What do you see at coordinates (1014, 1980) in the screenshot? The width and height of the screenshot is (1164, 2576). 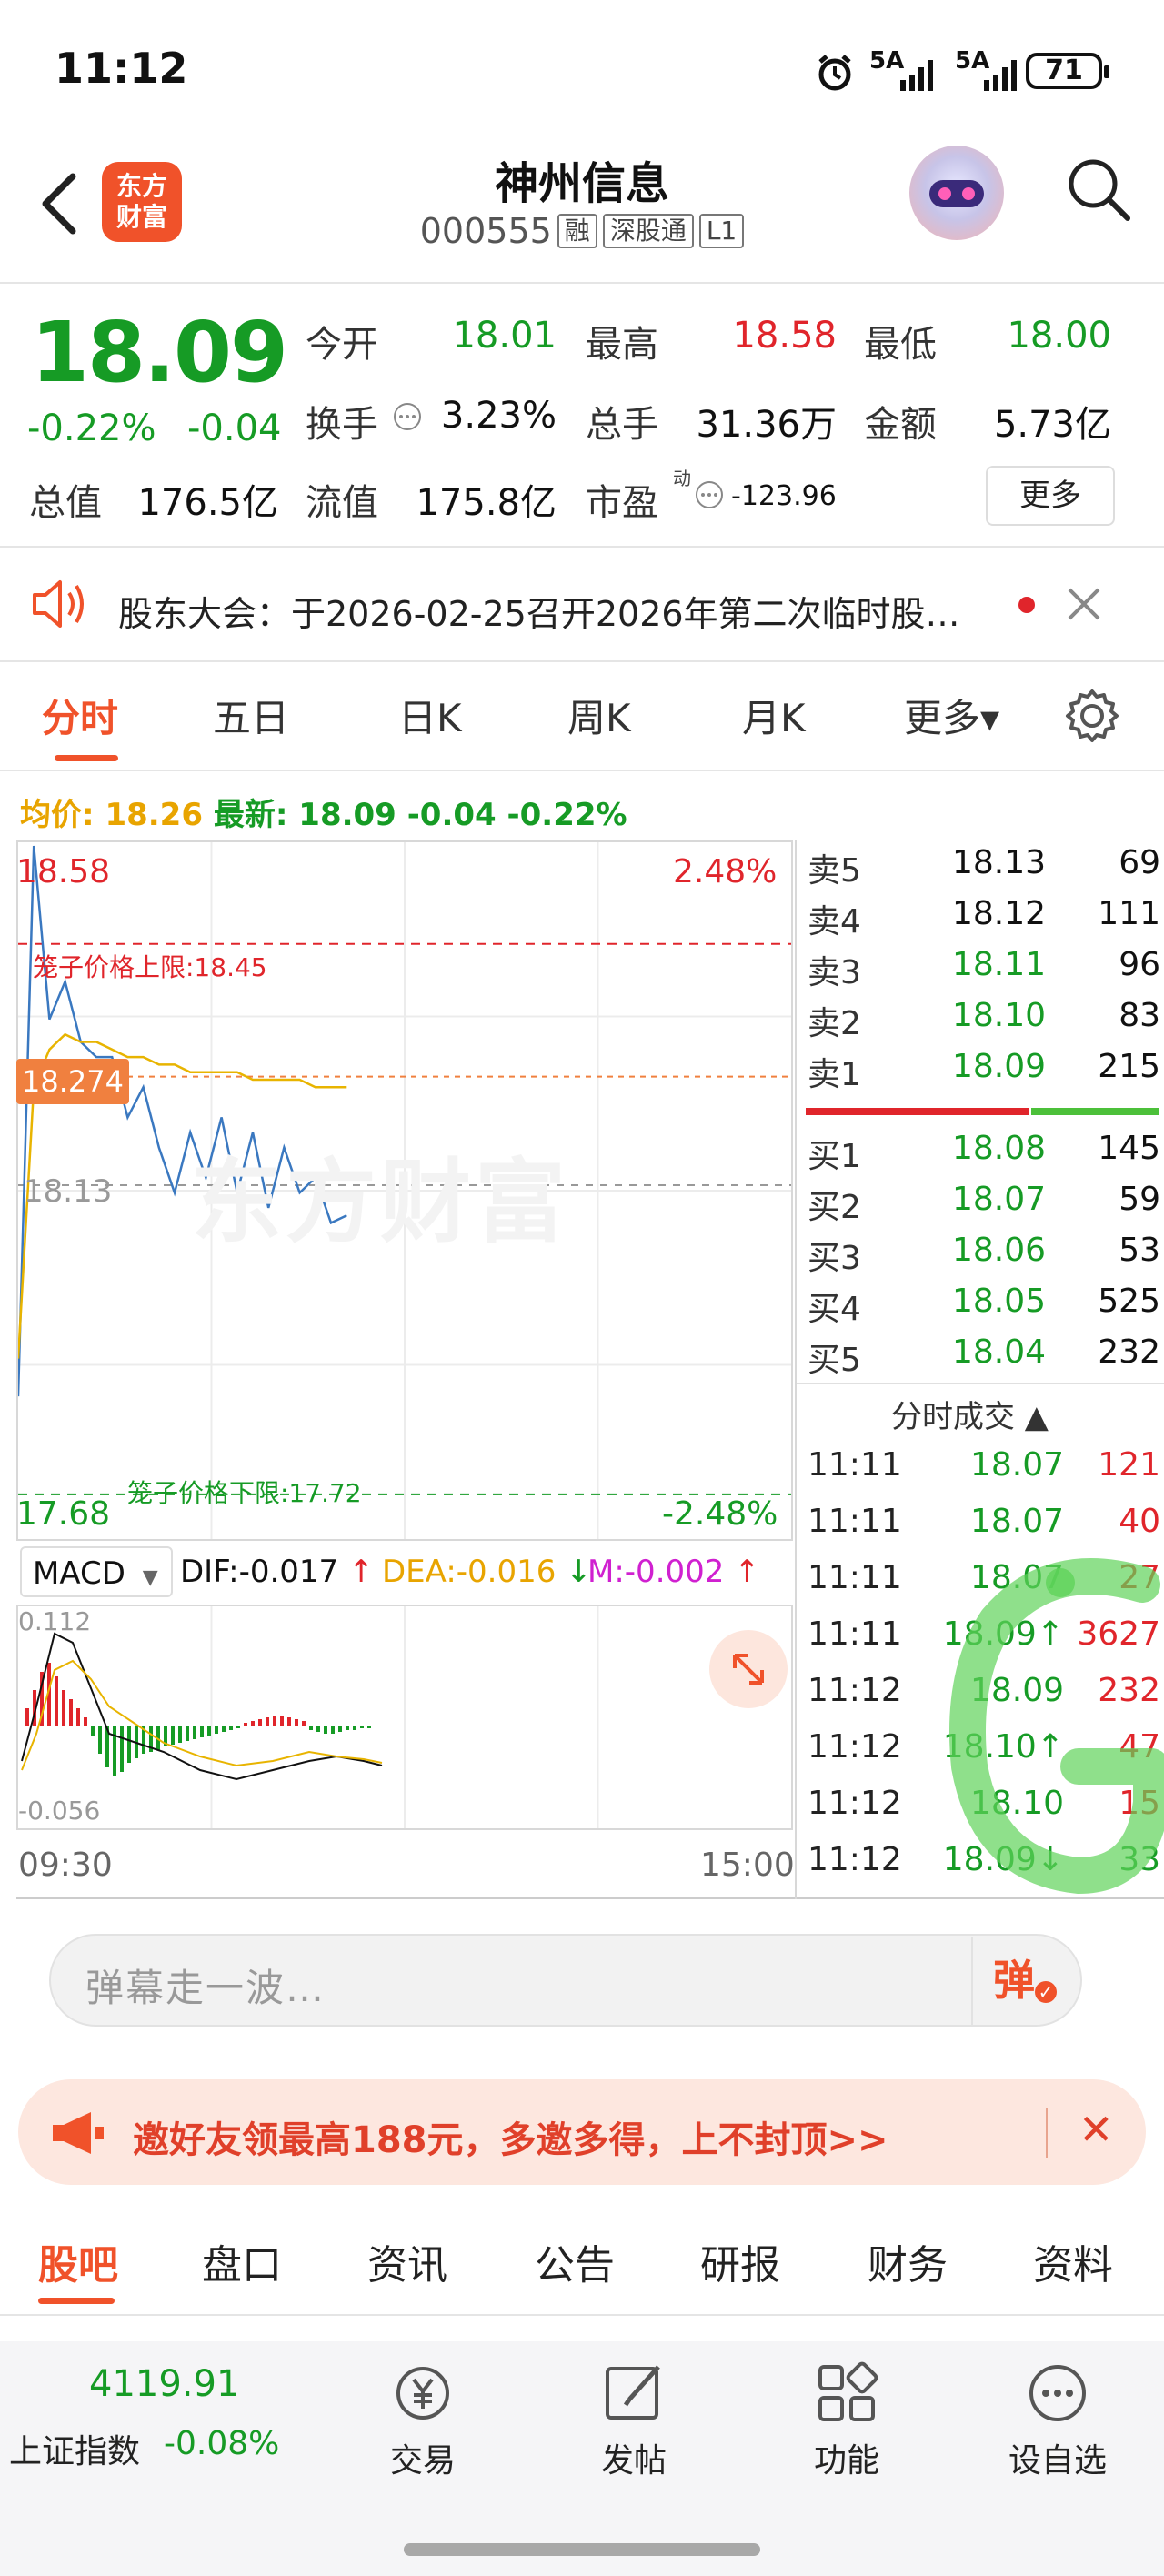 I see `danmaku-send-label: 弹` at bounding box center [1014, 1980].